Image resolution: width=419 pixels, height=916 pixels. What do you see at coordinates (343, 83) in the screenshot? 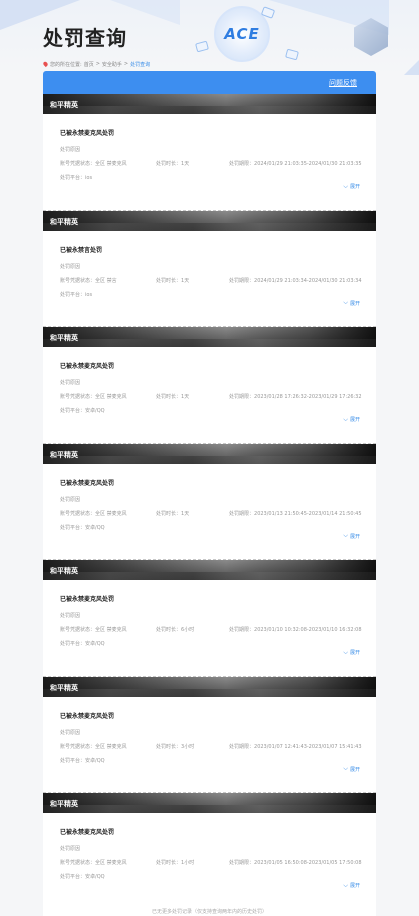
I see `feedback-link: 问题反馈` at bounding box center [343, 83].